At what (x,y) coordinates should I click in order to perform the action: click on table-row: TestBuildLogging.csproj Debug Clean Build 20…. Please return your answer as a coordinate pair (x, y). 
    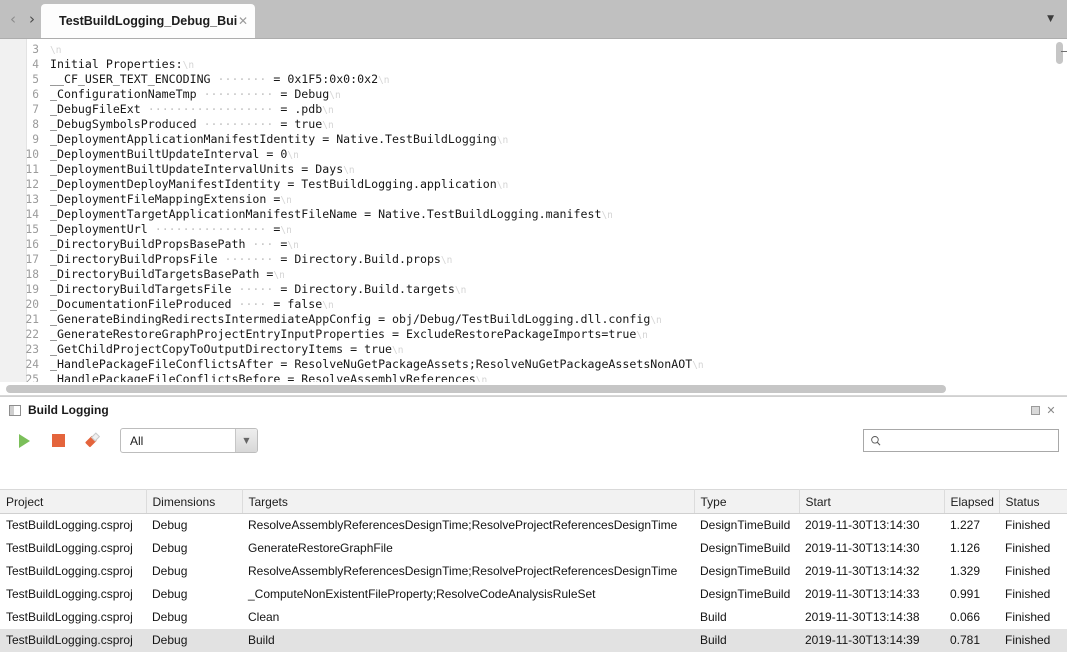
    Looking at the image, I should click on (533, 617).